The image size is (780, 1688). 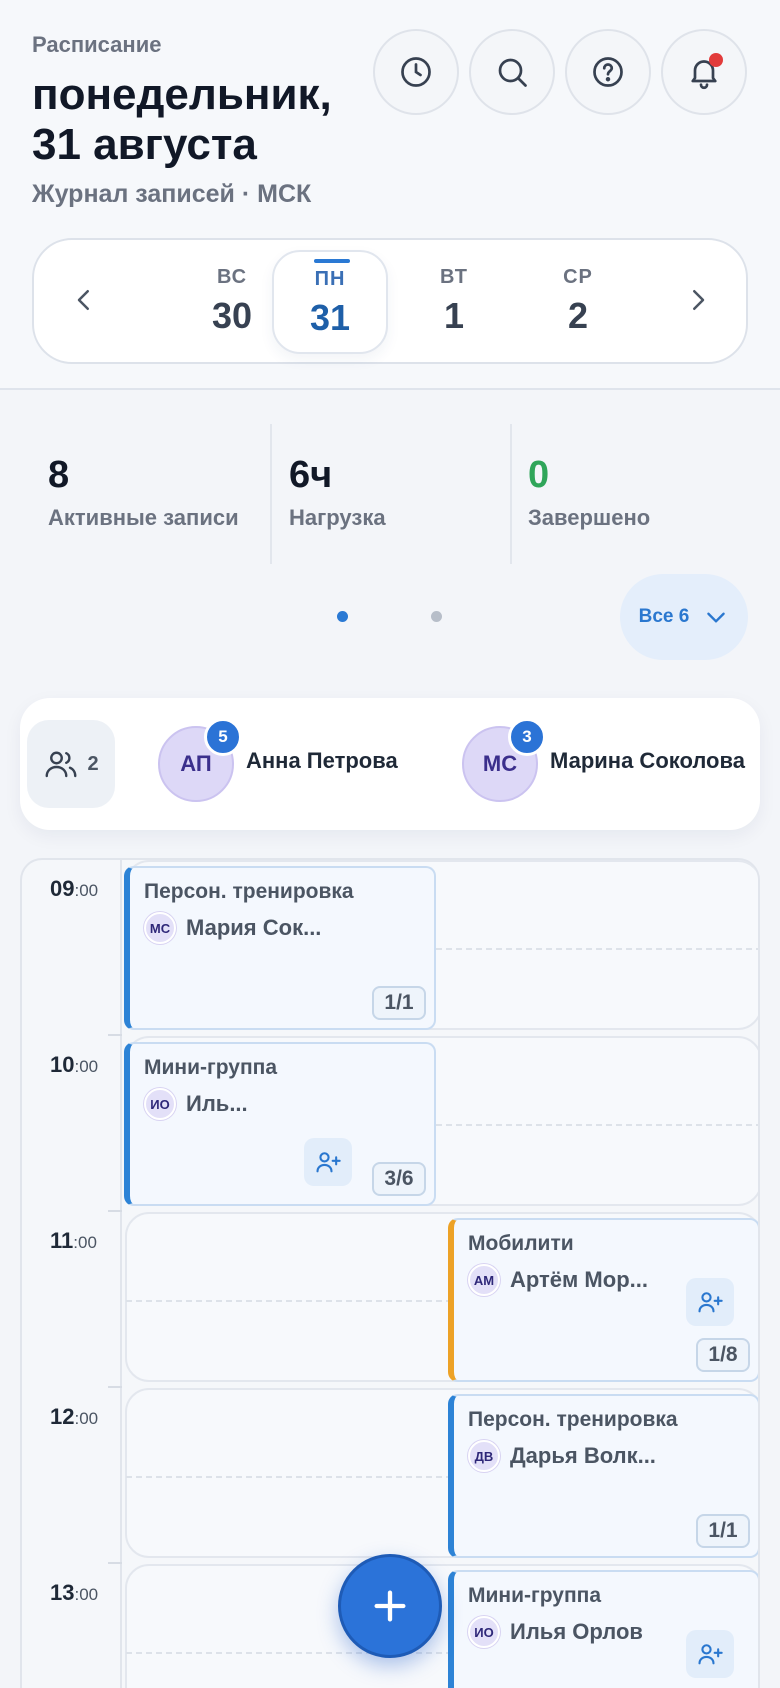 I want to click on day-of-week: ПН, so click(x=330, y=279).